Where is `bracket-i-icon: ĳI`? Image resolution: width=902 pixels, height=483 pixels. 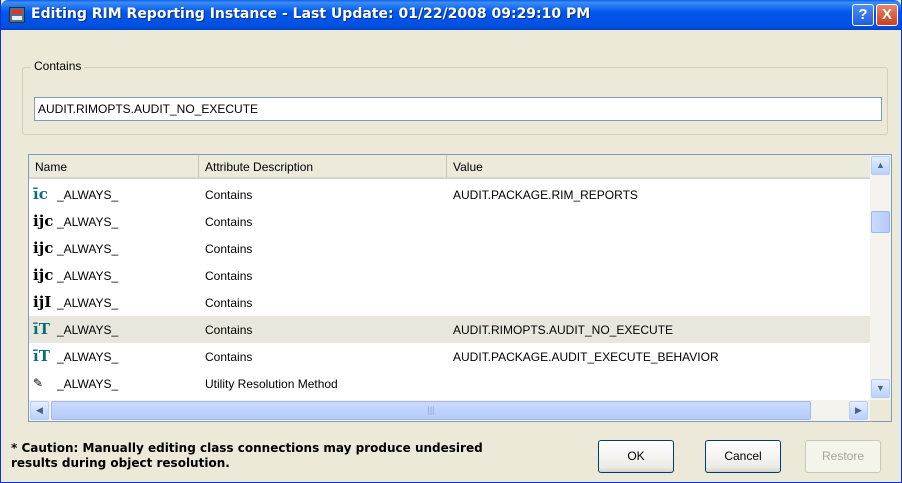
bracket-i-icon: ĳI is located at coordinates (42, 302).